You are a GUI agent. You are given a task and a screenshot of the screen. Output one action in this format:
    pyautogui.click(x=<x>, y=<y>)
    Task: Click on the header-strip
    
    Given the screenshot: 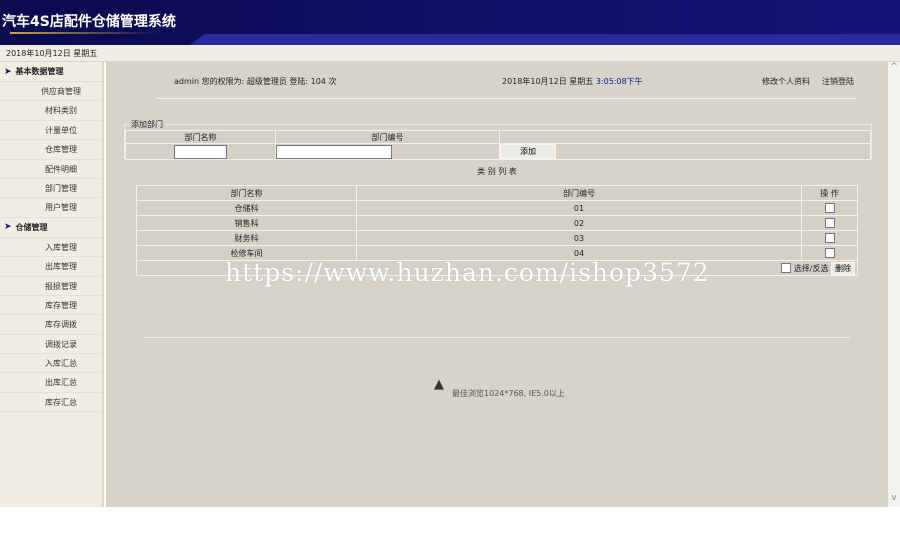 What is the action you would take?
    pyautogui.click(x=545, y=39)
    